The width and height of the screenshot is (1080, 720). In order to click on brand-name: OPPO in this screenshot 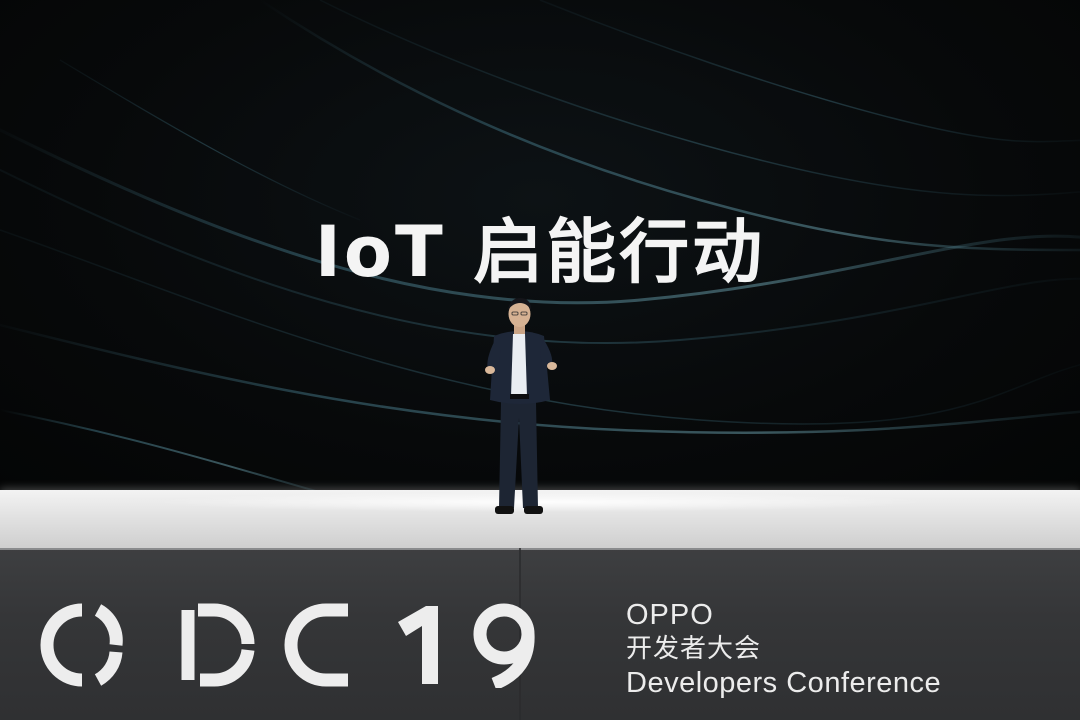, I will do `click(670, 615)`.